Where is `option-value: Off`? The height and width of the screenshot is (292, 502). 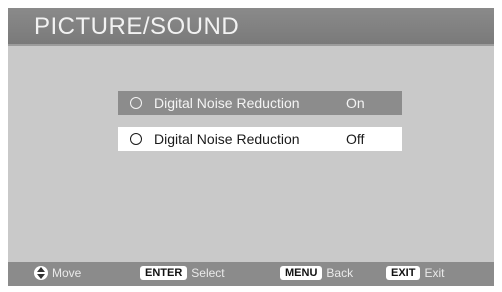 option-value: Off is located at coordinates (355, 139).